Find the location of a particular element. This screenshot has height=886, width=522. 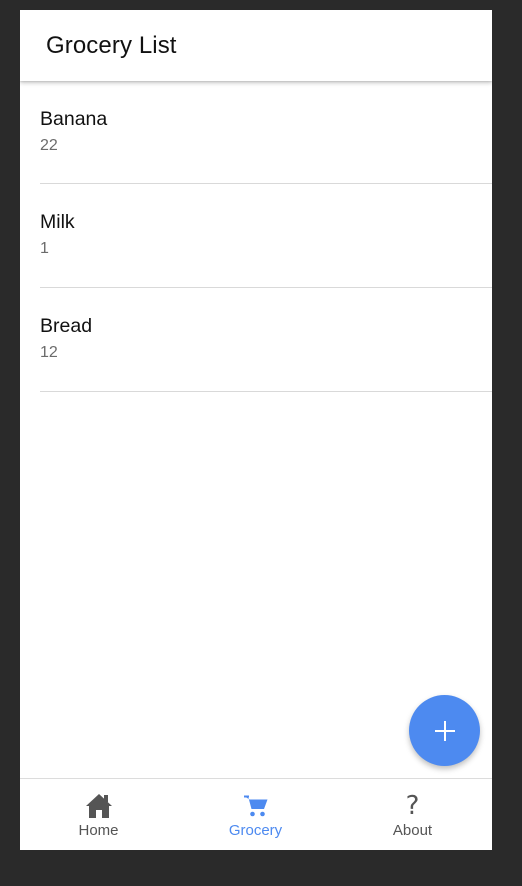

question-icon: ? is located at coordinates (412, 806).